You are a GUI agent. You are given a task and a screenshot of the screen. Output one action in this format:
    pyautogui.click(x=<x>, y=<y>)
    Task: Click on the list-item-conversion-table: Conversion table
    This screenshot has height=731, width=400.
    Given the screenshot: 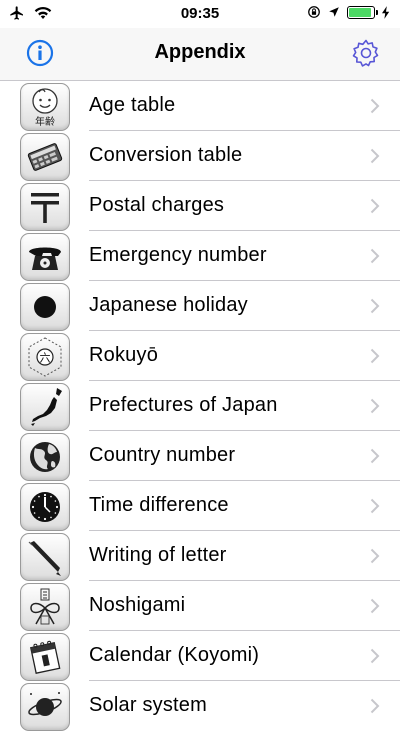 What is the action you would take?
    pyautogui.click(x=200, y=156)
    